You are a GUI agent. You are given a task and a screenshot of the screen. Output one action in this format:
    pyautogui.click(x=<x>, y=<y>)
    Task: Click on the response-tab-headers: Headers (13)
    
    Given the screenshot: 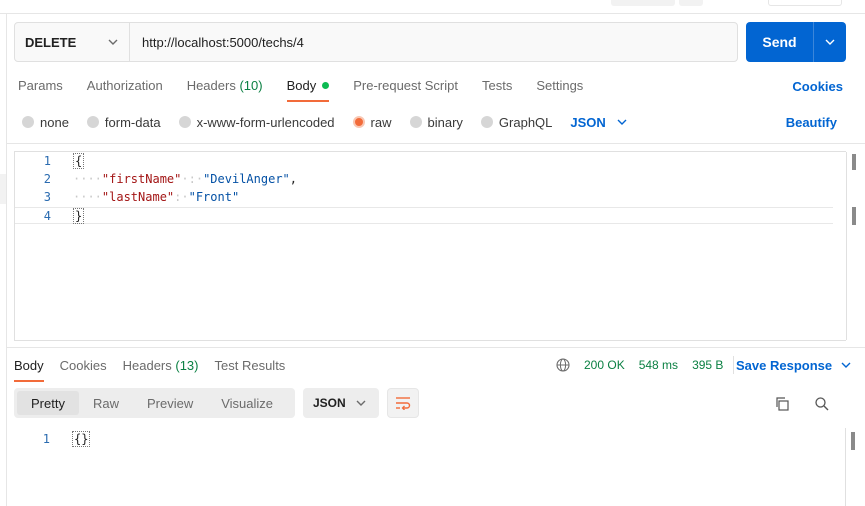 What is the action you would take?
    pyautogui.click(x=161, y=369)
    